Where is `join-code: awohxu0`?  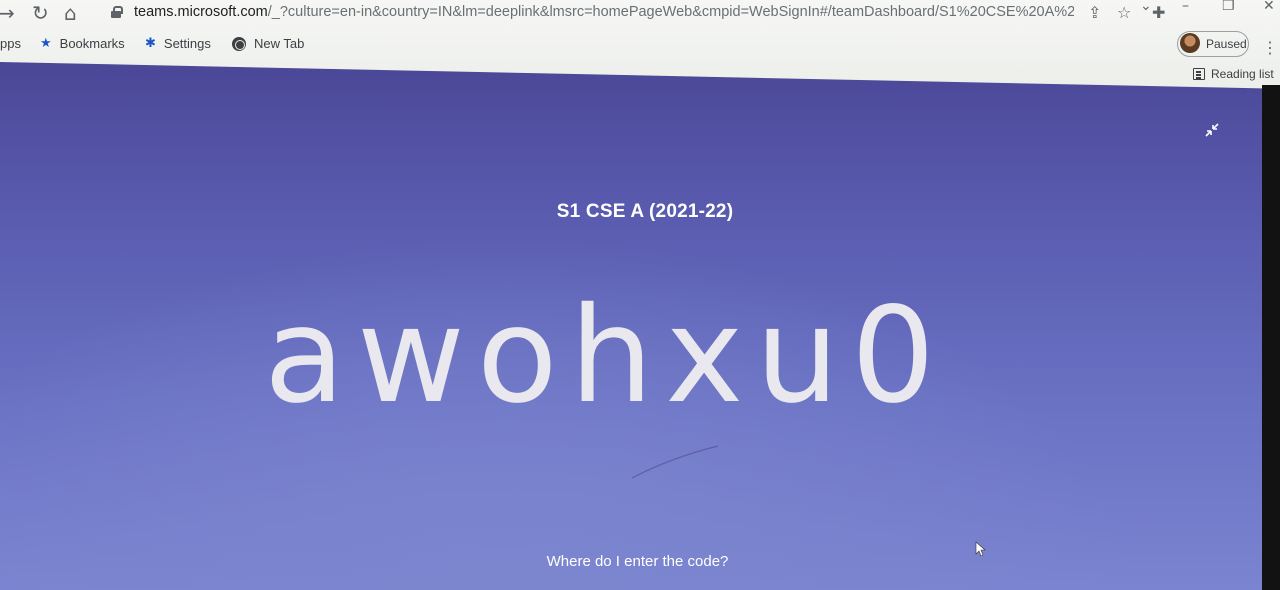
join-code: awohxu0 is located at coordinates (606, 356).